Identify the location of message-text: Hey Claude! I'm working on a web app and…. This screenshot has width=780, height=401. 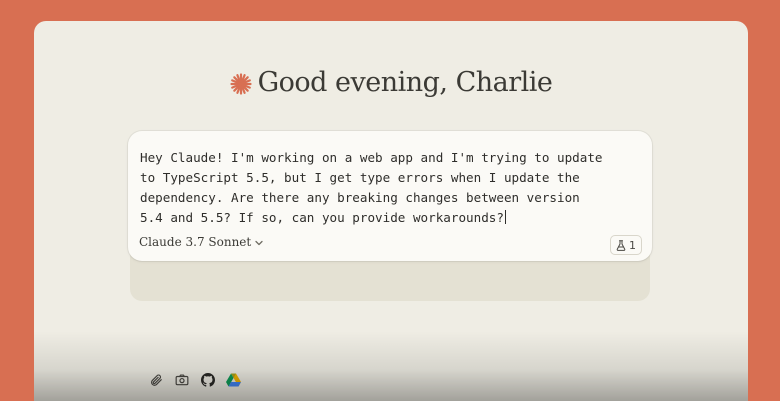
(371, 187).